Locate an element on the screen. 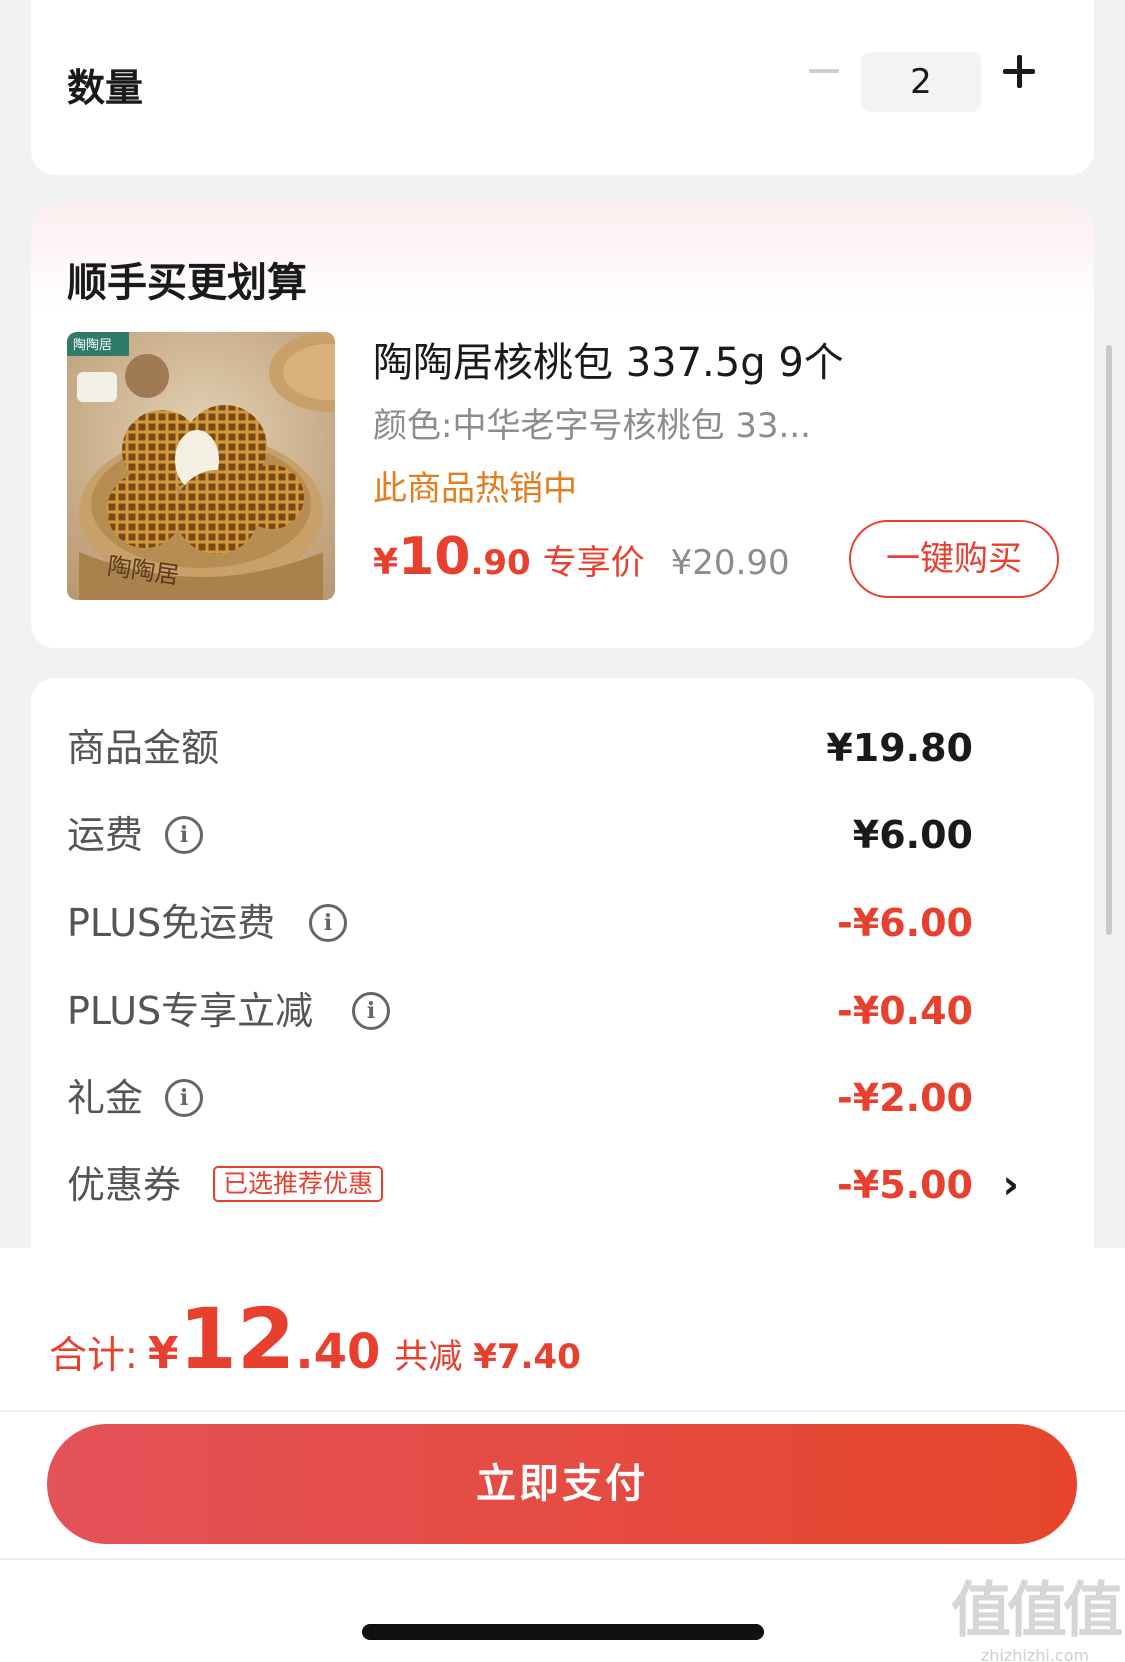 The height and width of the screenshot is (1662, 1125). scrollbar is located at coordinates (1109, 640).